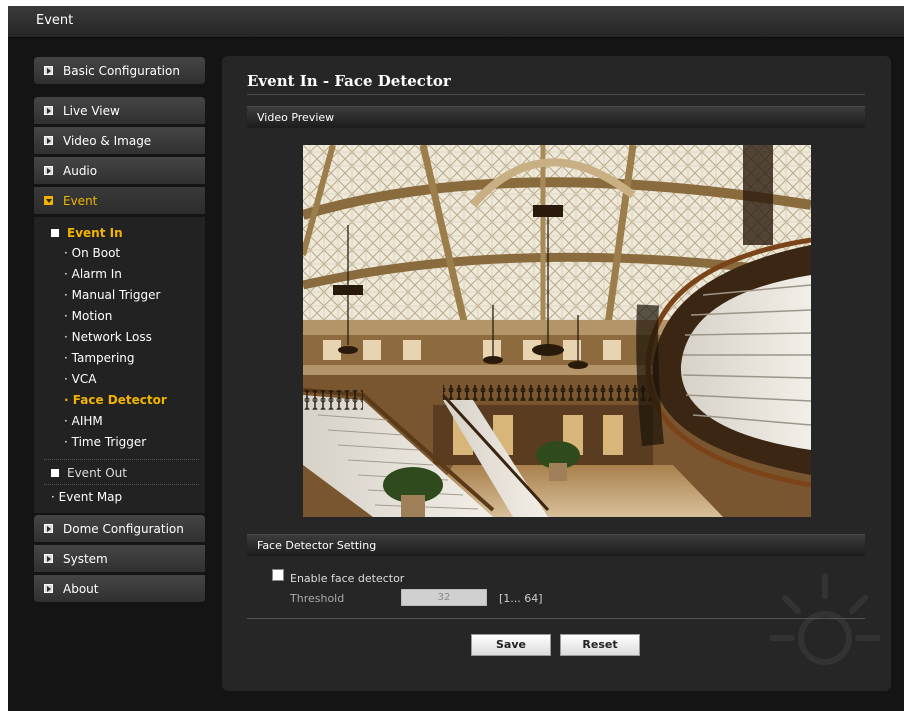  Describe the element at coordinates (83, 421) in the screenshot. I see `event-in-item-aihm: · AIHM` at that location.